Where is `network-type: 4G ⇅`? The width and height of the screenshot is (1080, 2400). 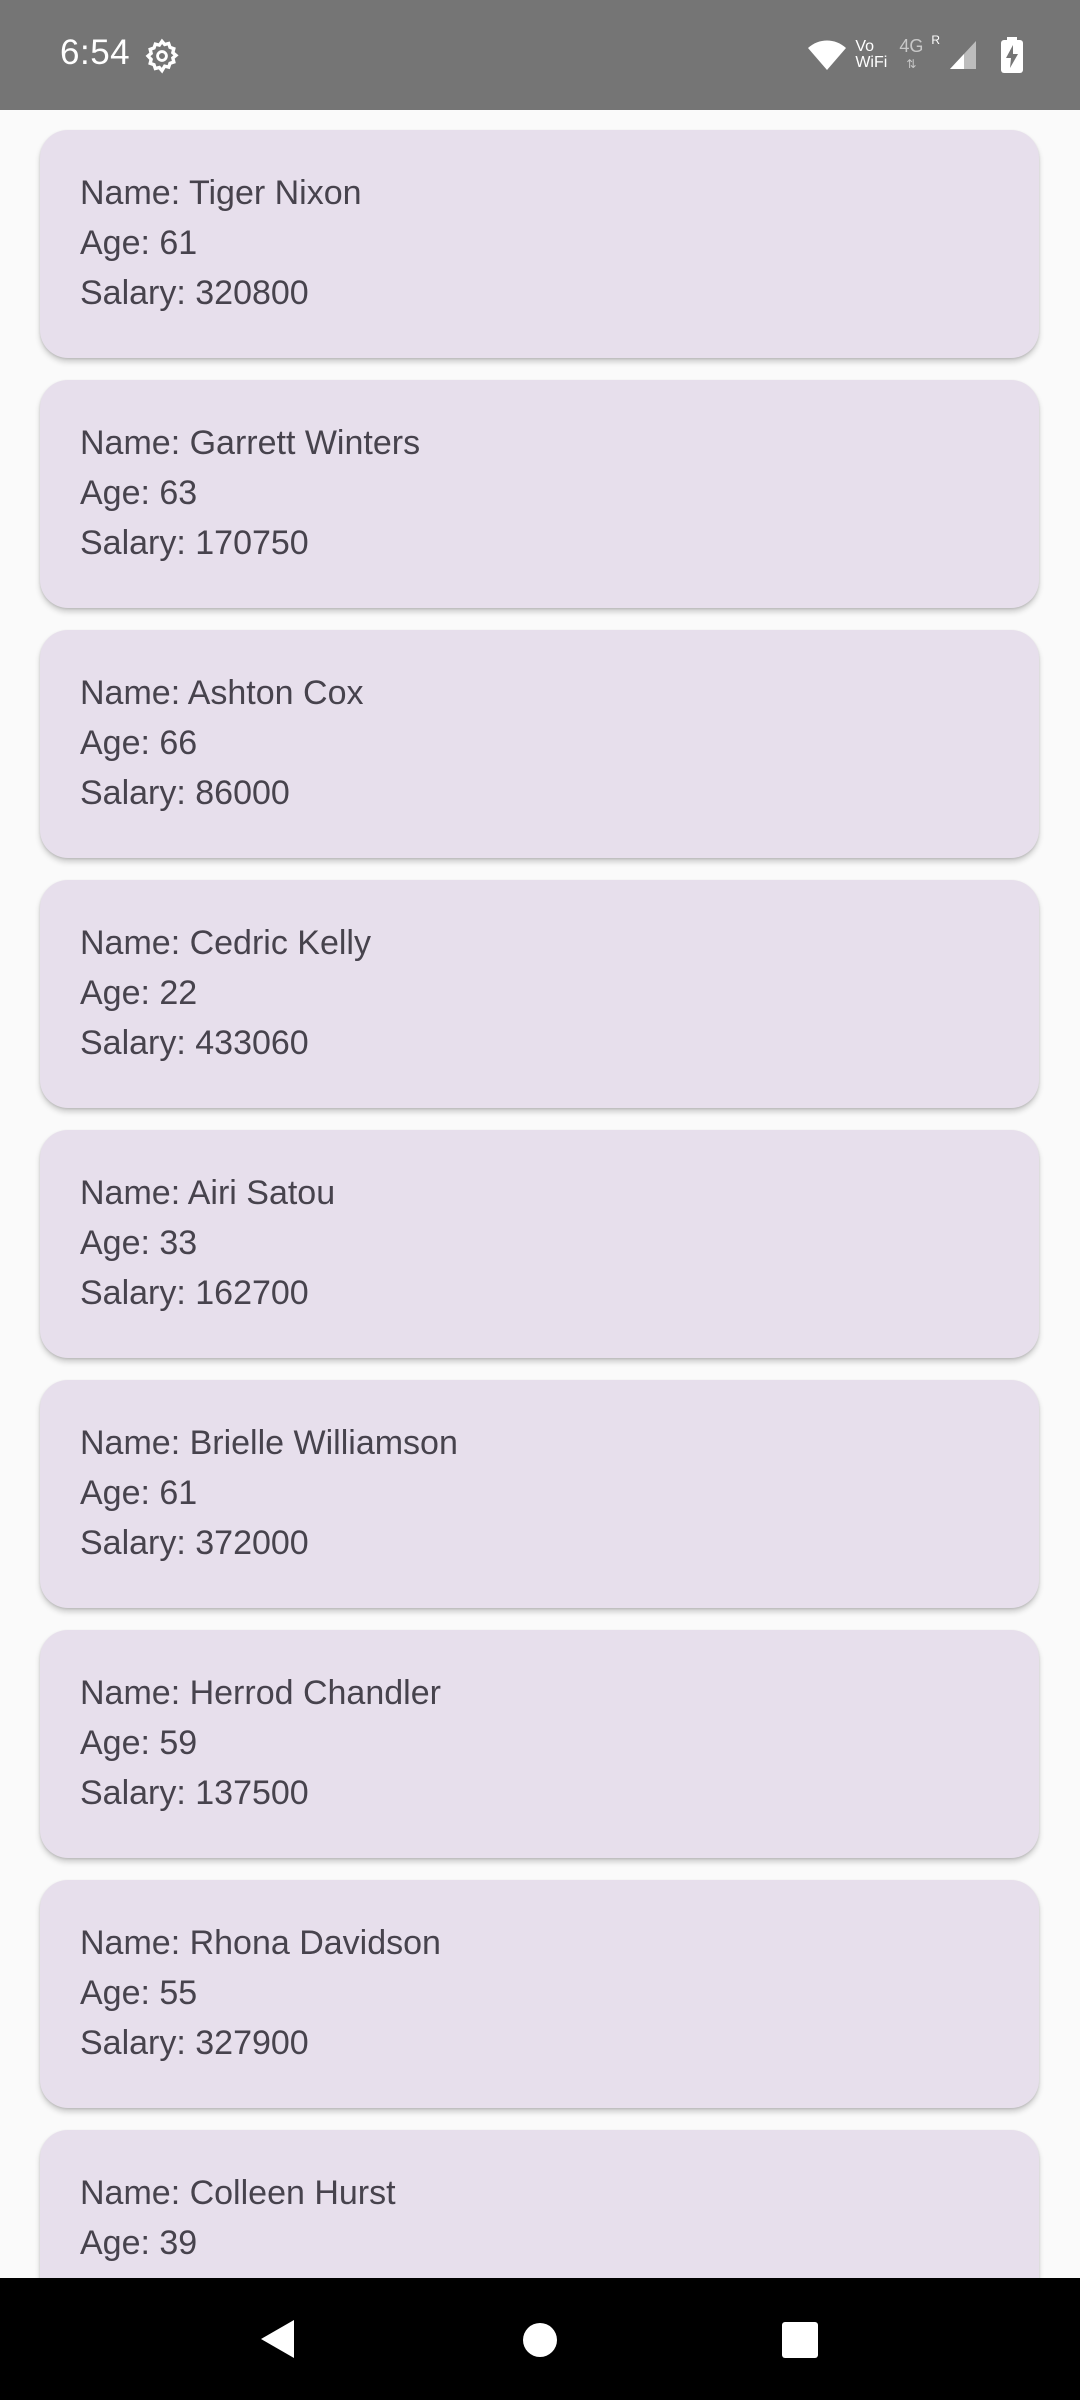 network-type: 4G ⇅ is located at coordinates (911, 53).